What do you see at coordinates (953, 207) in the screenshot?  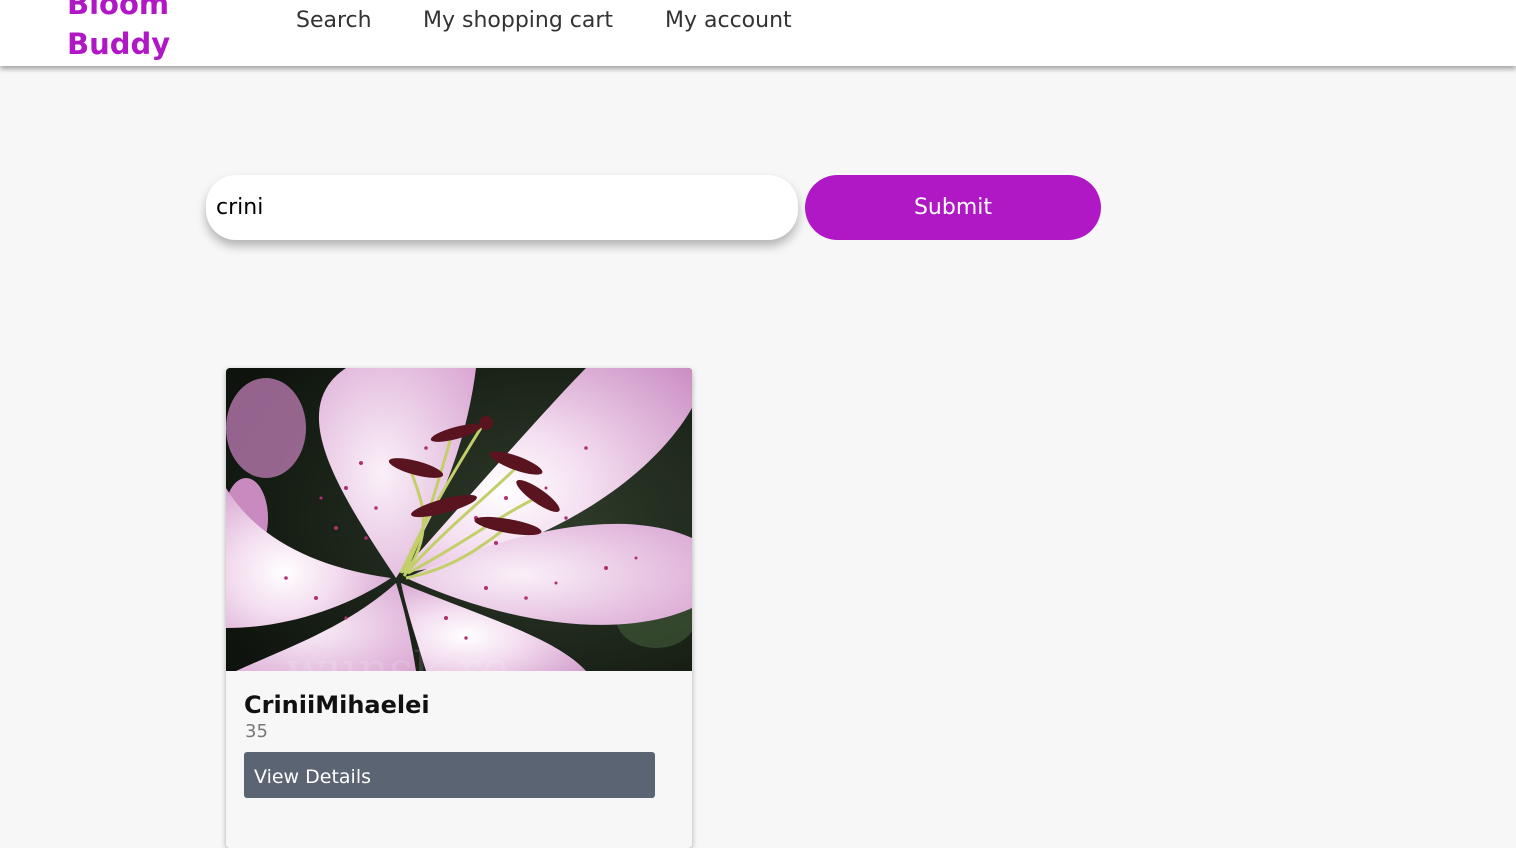 I see `submit-button: Submit` at bounding box center [953, 207].